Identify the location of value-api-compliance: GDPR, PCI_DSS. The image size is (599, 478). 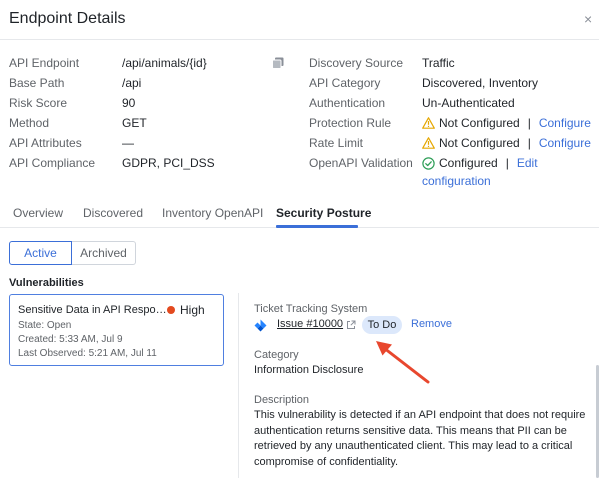
(168, 163).